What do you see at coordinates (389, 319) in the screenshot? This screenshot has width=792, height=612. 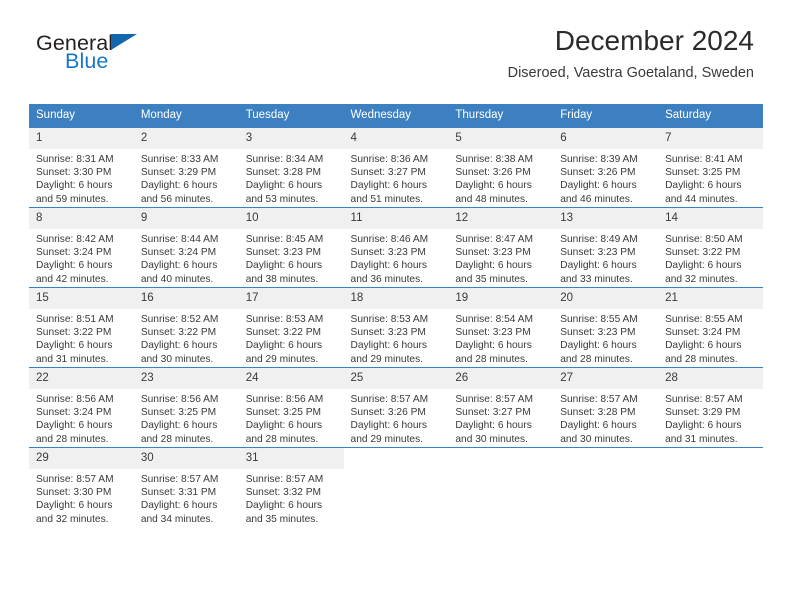 I see `day-sunrise-text: Sunrise: 8:53 AM` at bounding box center [389, 319].